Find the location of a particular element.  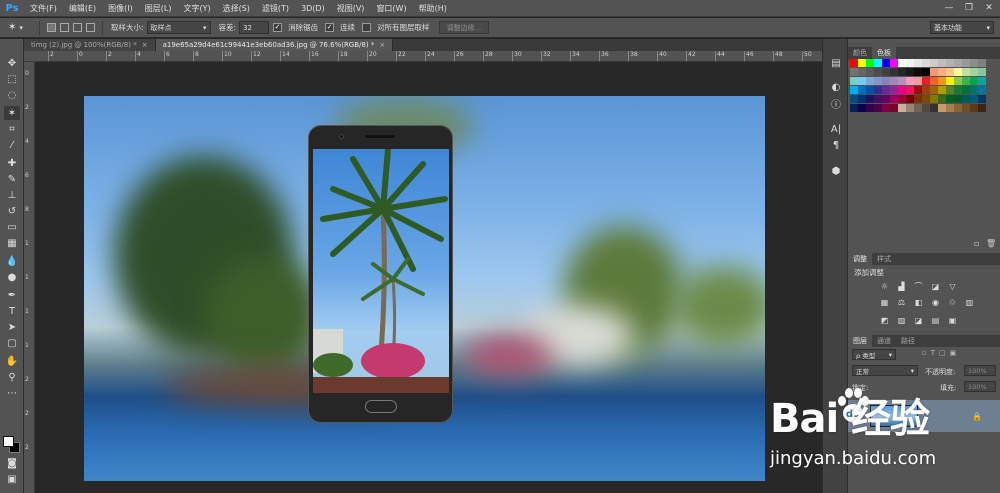

menu-item: 图层(L) is located at coordinates (158, 8).